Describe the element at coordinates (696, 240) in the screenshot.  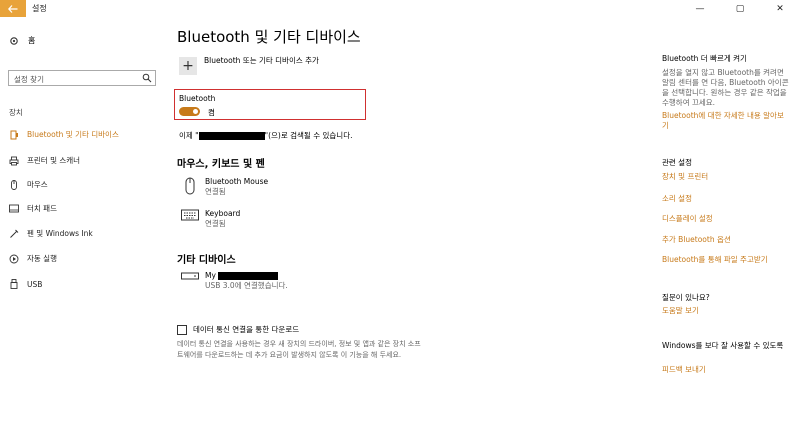
I see `related-link-bluetooth-options: 추가 Bluetooth 옵션` at that location.